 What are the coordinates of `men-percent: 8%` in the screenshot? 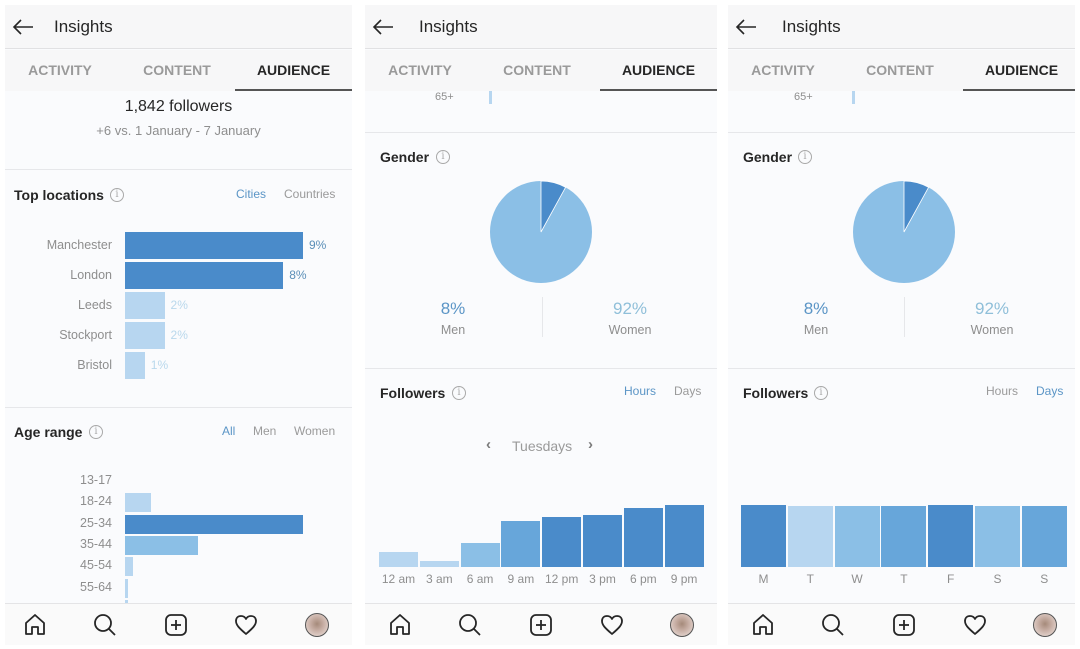 It's located at (816, 308).